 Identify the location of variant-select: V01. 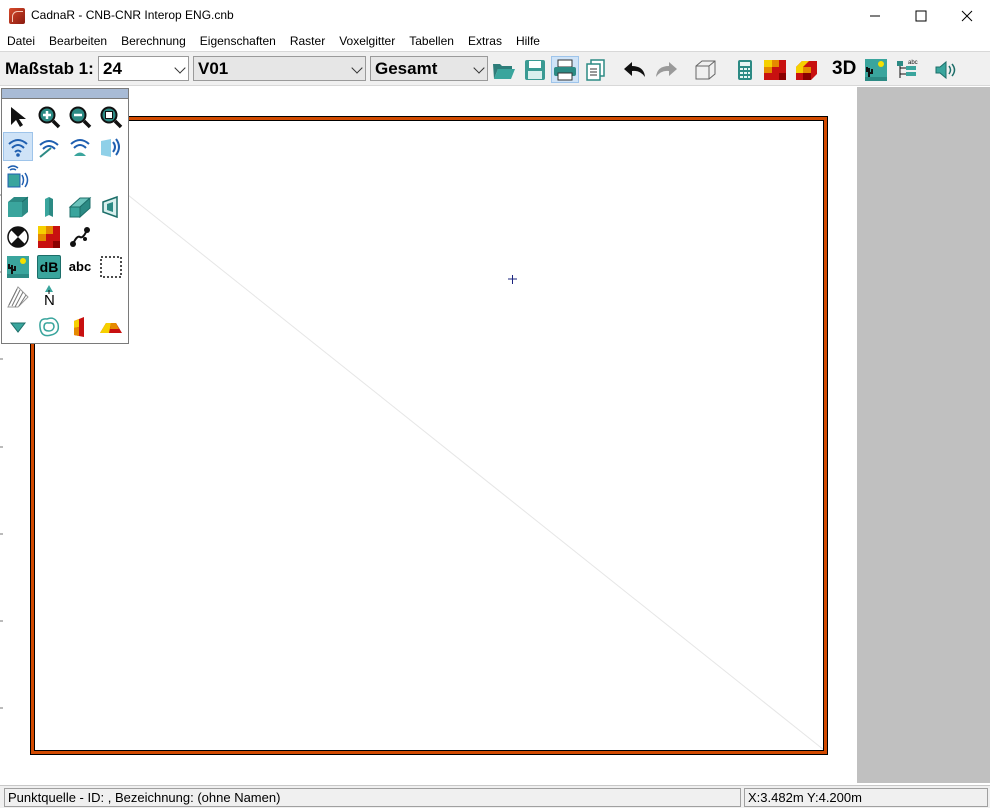
(279, 68).